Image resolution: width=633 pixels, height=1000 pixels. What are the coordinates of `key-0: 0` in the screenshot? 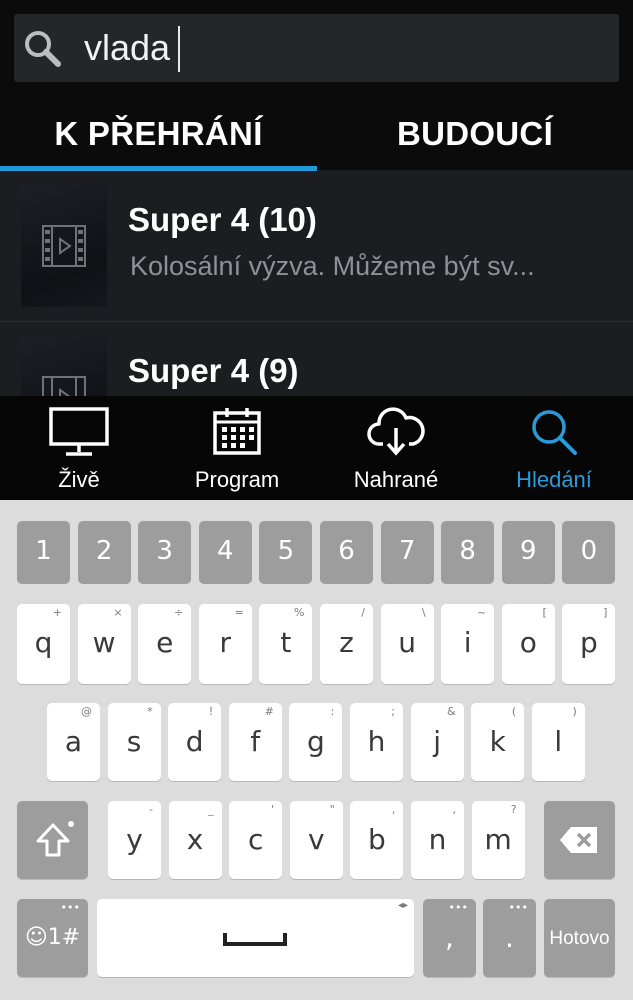 It's located at (589, 552).